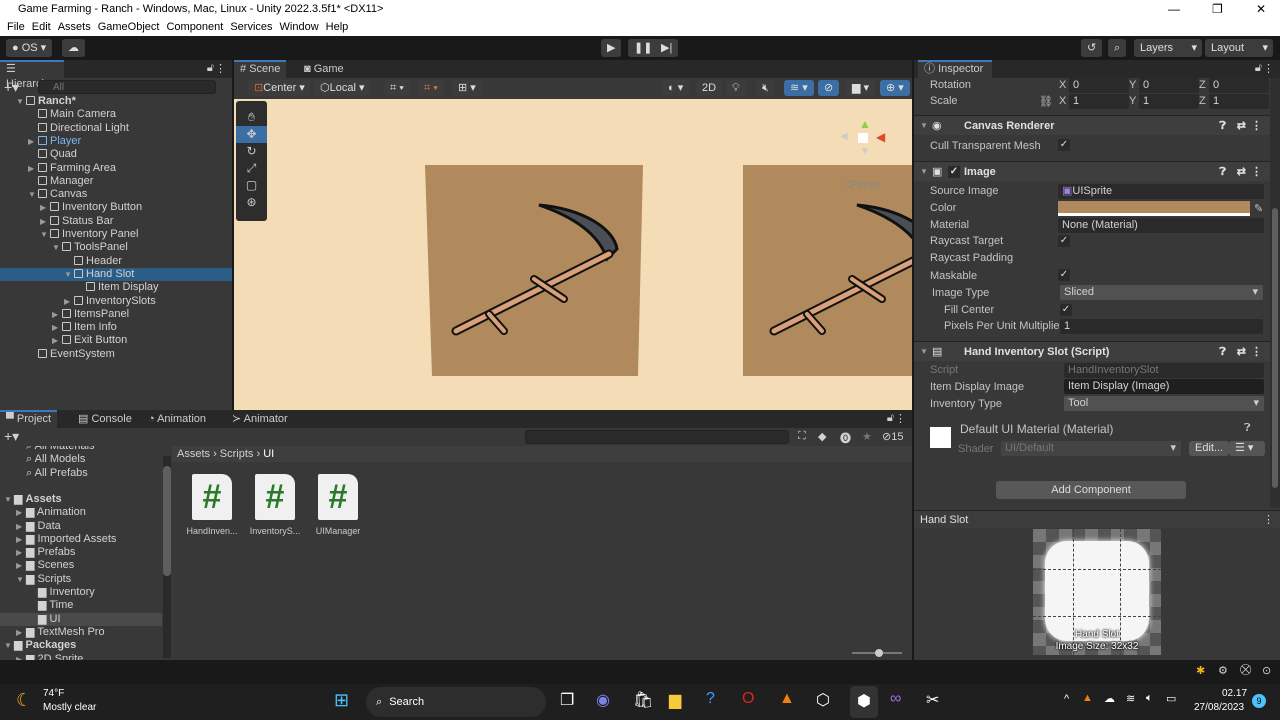 The width and height of the screenshot is (1280, 720). Describe the element at coordinates (81, 552) in the screenshot. I see `project-folder: ▶ ▆ Prefabs` at that location.